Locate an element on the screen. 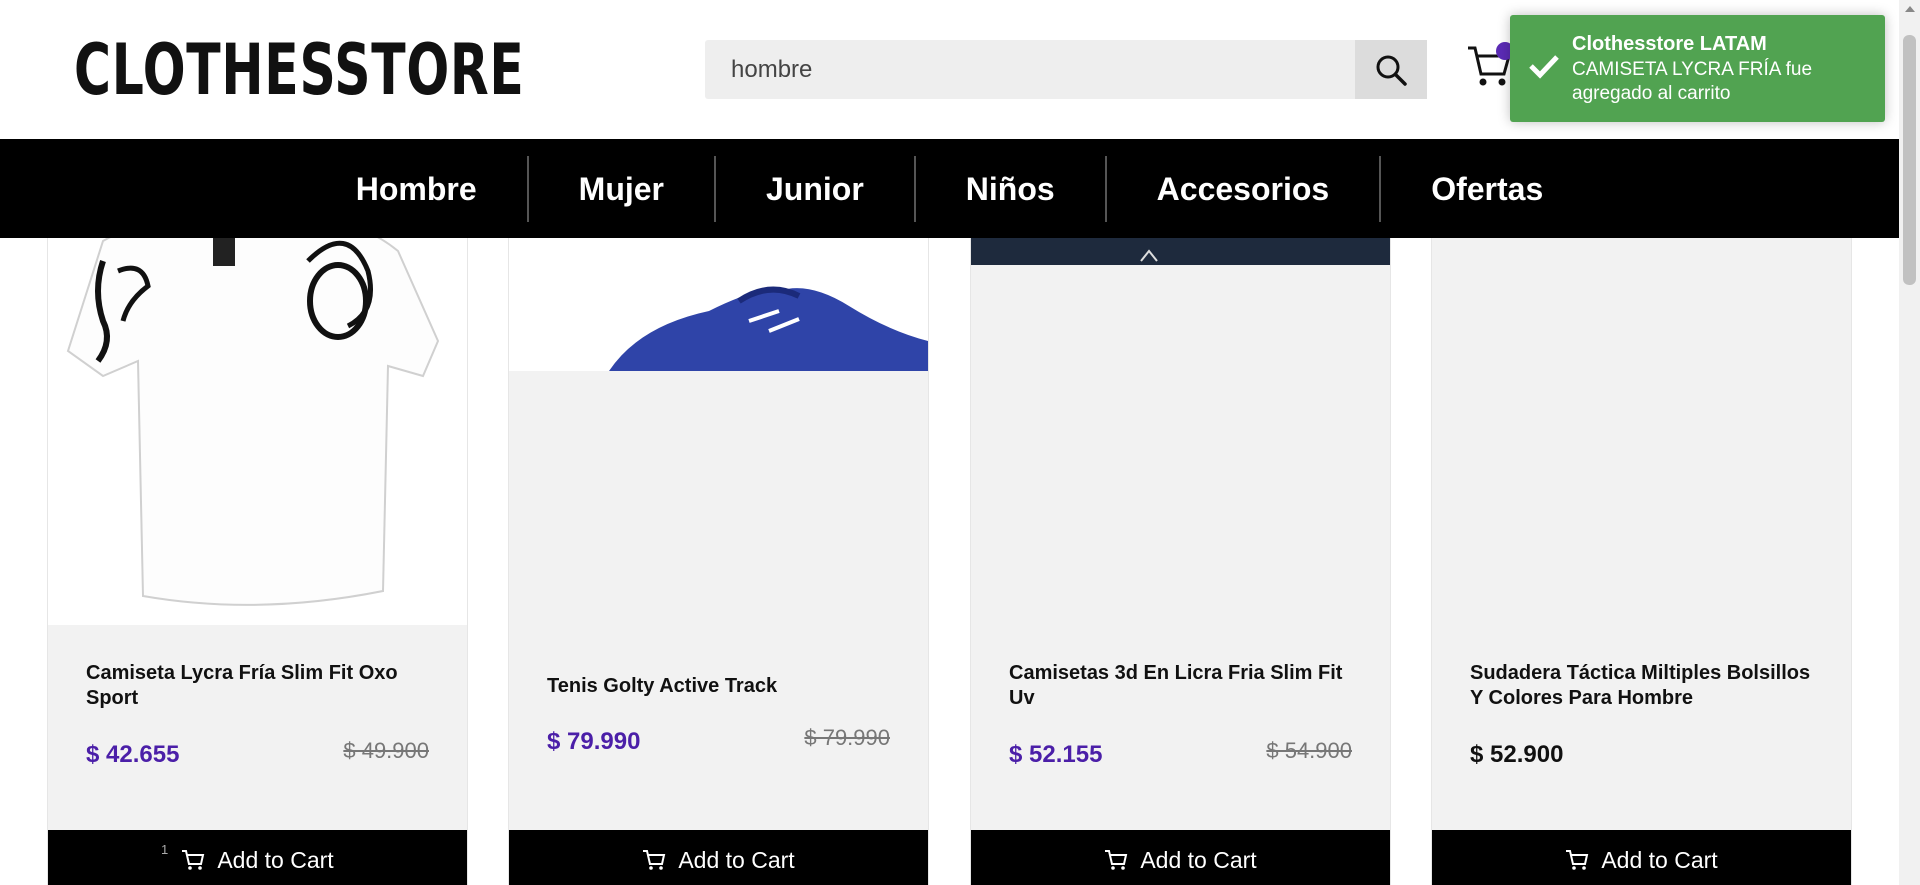 Image resolution: width=1920 pixels, height=885 pixels. nav-item-mujer: Mujer is located at coordinates (621, 189).